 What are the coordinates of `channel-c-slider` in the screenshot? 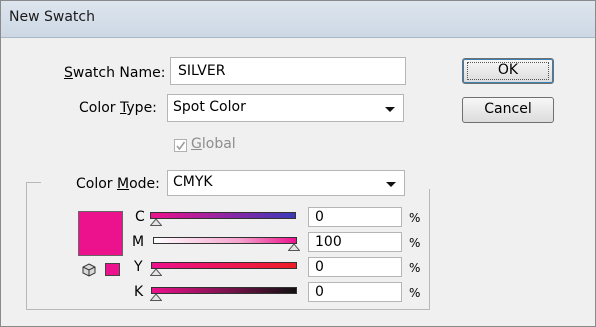 It's located at (223, 215).